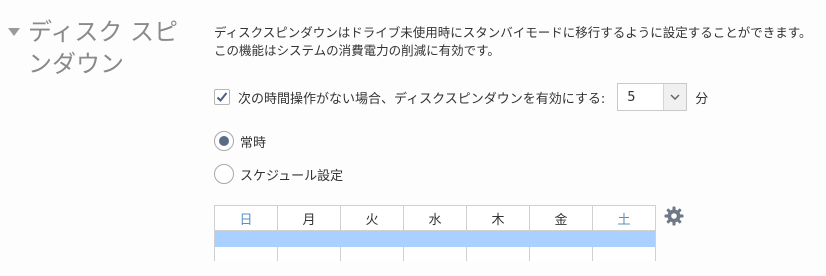 Image resolution: width=826 pixels, height=276 pixels. I want to click on section-title: ディスク スピンダウン, so click(103, 48).